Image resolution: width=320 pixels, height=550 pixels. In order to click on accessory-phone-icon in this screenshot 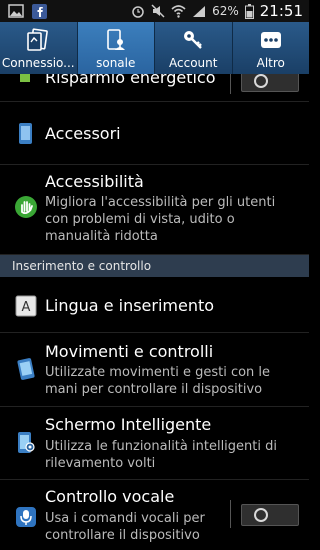, I will do `click(25, 133)`.